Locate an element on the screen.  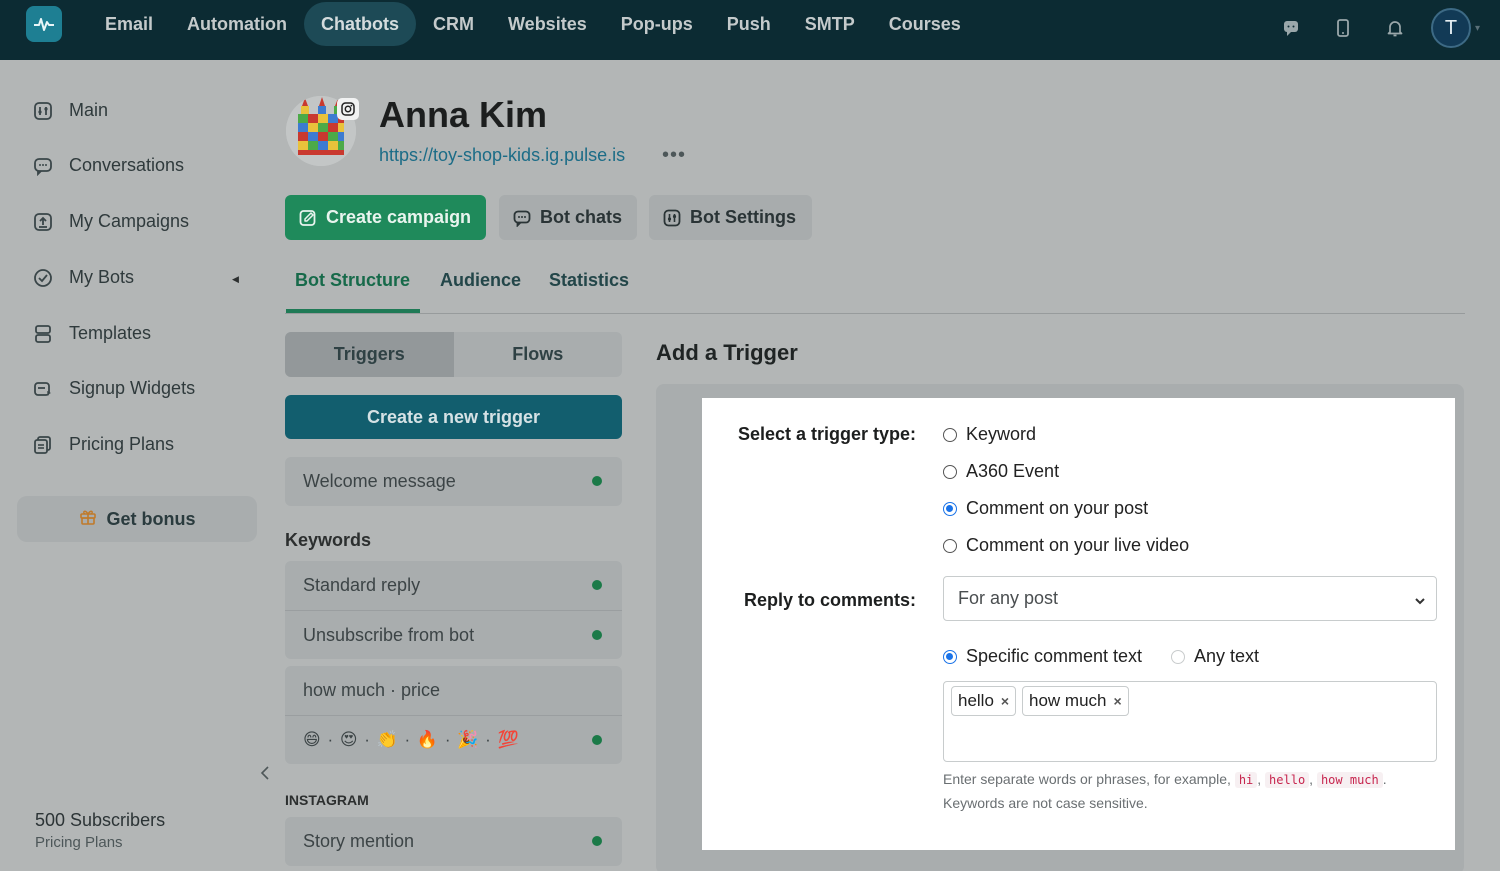
pricing-plans-link: Pricing Plans is located at coordinates (100, 842).